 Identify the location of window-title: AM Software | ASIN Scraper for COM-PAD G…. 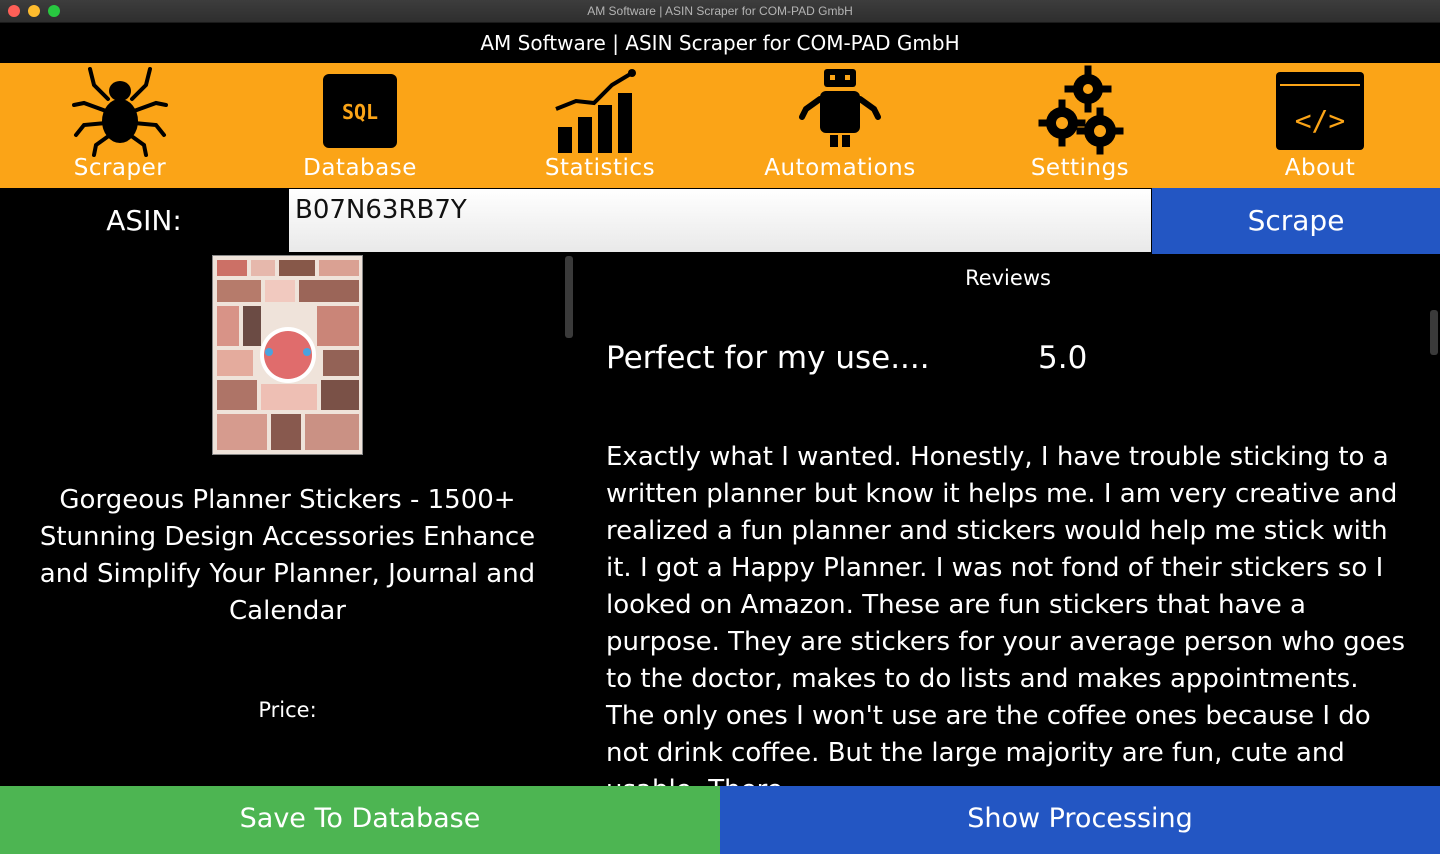
(720, 11).